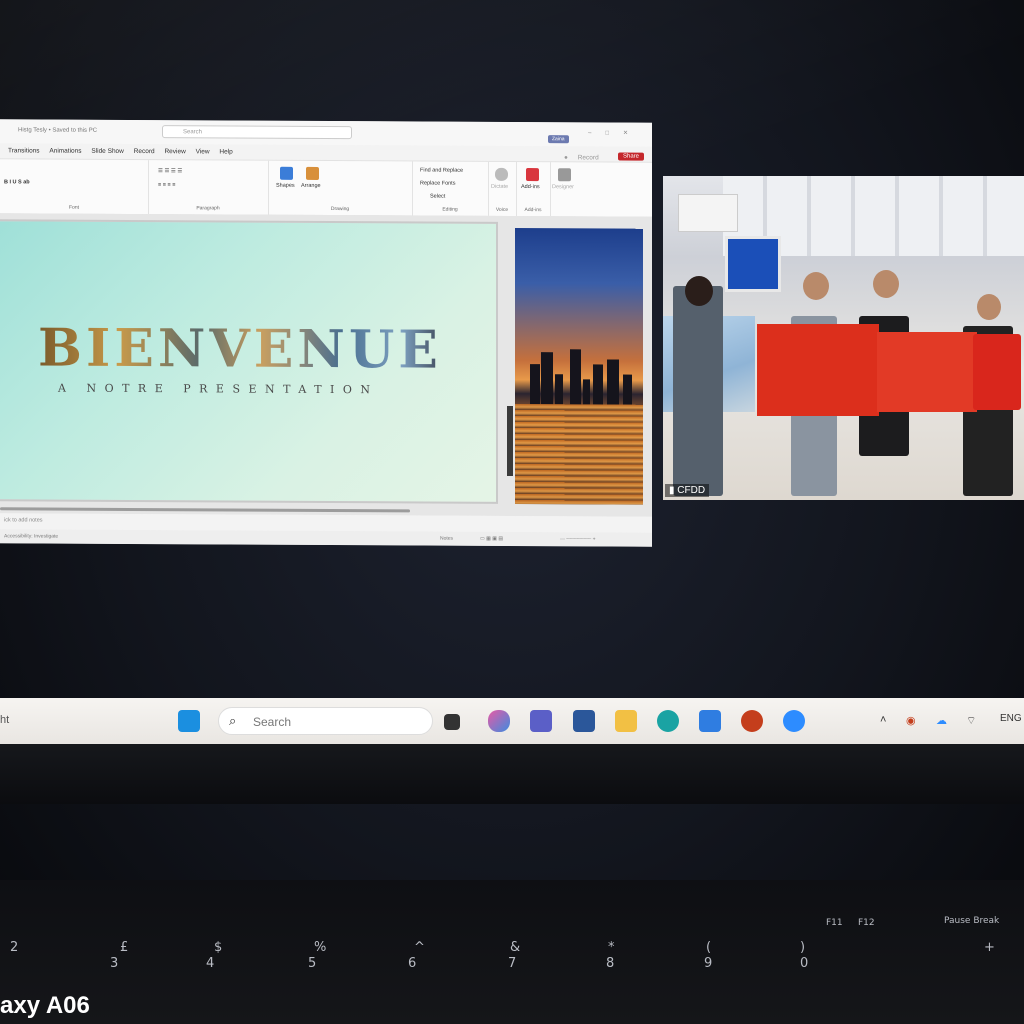 The image size is (1024, 1024). Describe the element at coordinates (189, 721) in the screenshot. I see `windows-start-icon` at that location.